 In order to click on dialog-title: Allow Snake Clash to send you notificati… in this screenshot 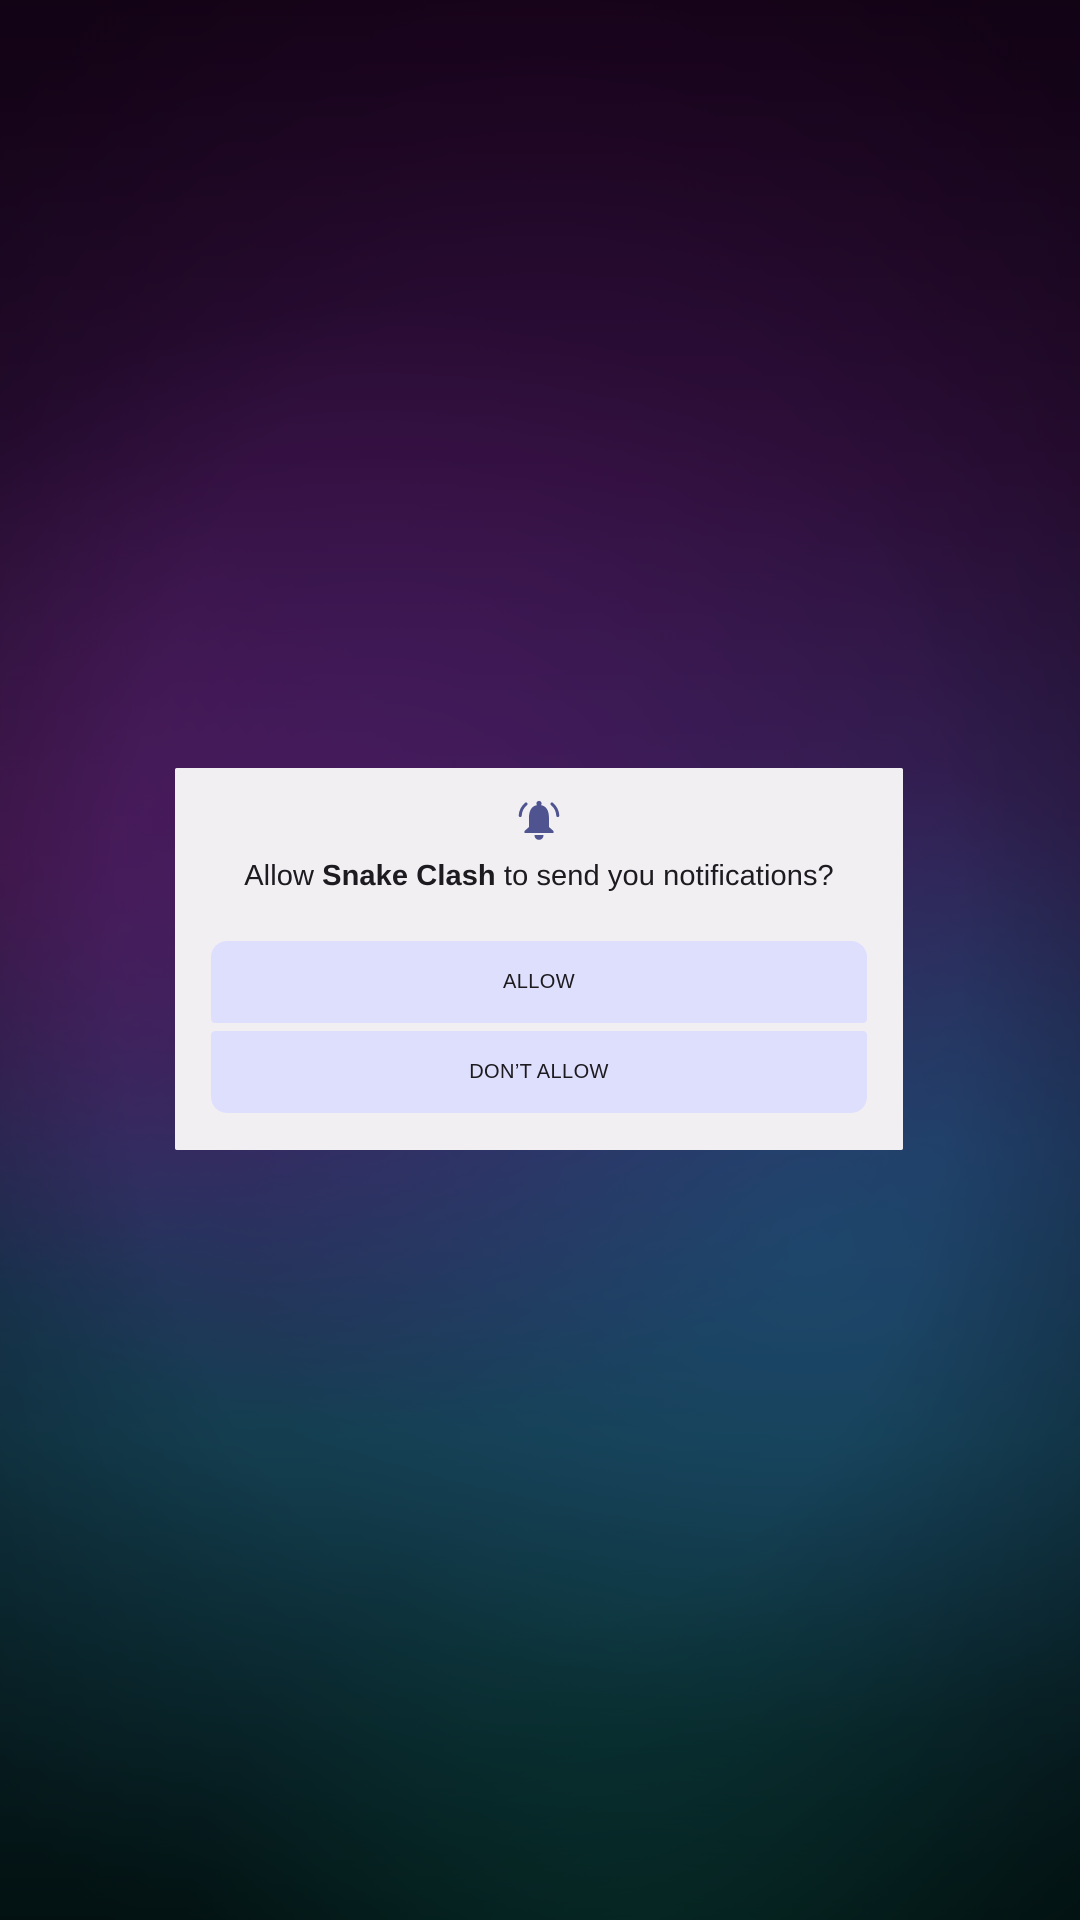, I will do `click(539, 876)`.